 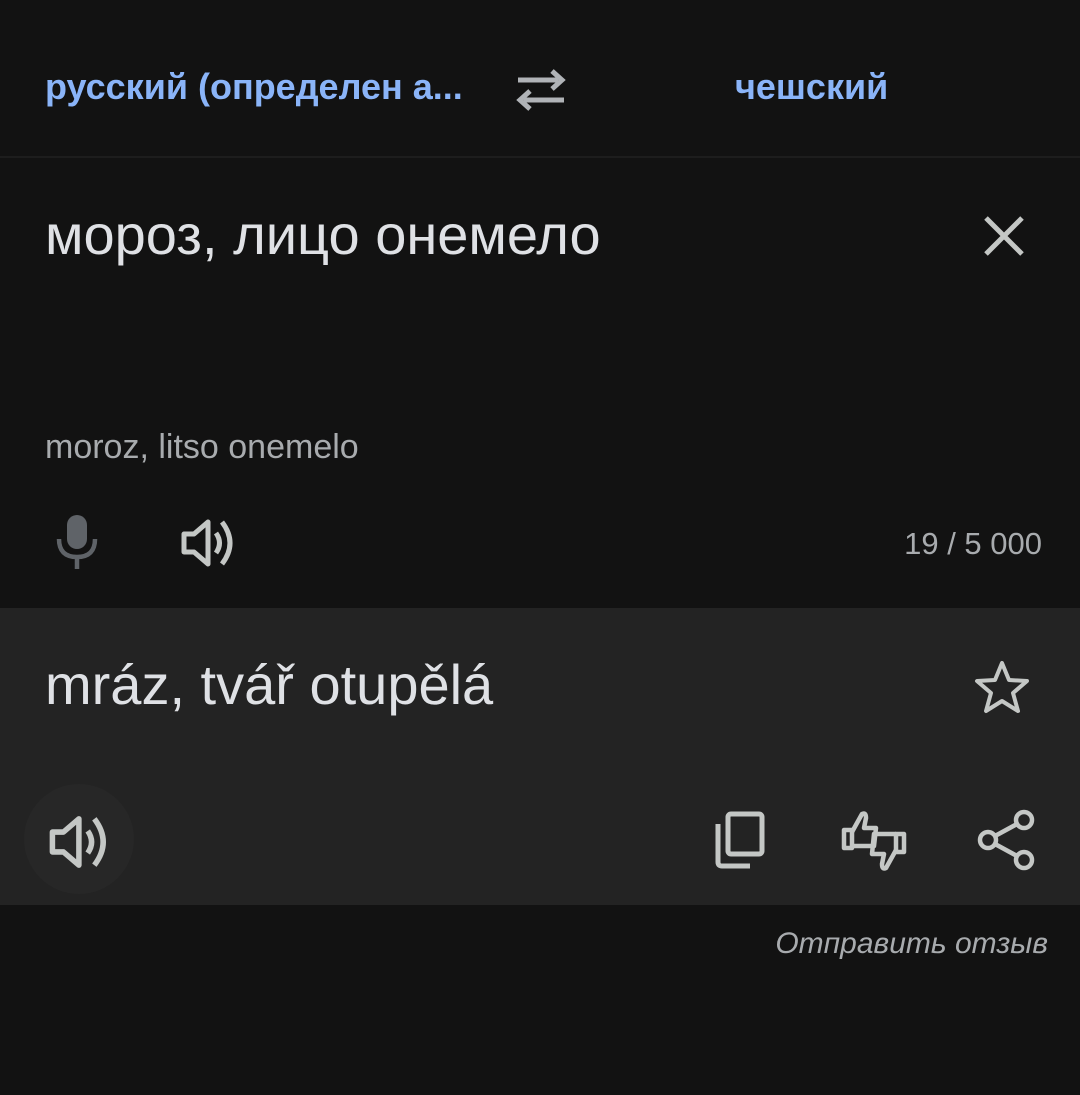 I want to click on source-text-input: мороз, лицо онемело, so click(x=323, y=234).